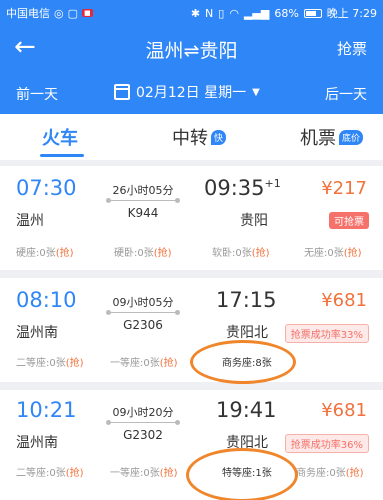 This screenshot has width=383, height=500. What do you see at coordinates (234, 188) in the screenshot?
I see `arrival-time-value: 09:35` at bounding box center [234, 188].